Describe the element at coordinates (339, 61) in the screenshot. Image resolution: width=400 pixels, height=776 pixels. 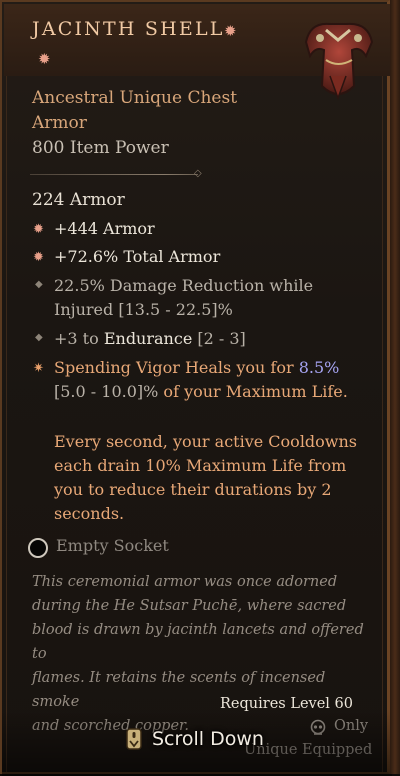
I see `chest-armor-icon` at that location.